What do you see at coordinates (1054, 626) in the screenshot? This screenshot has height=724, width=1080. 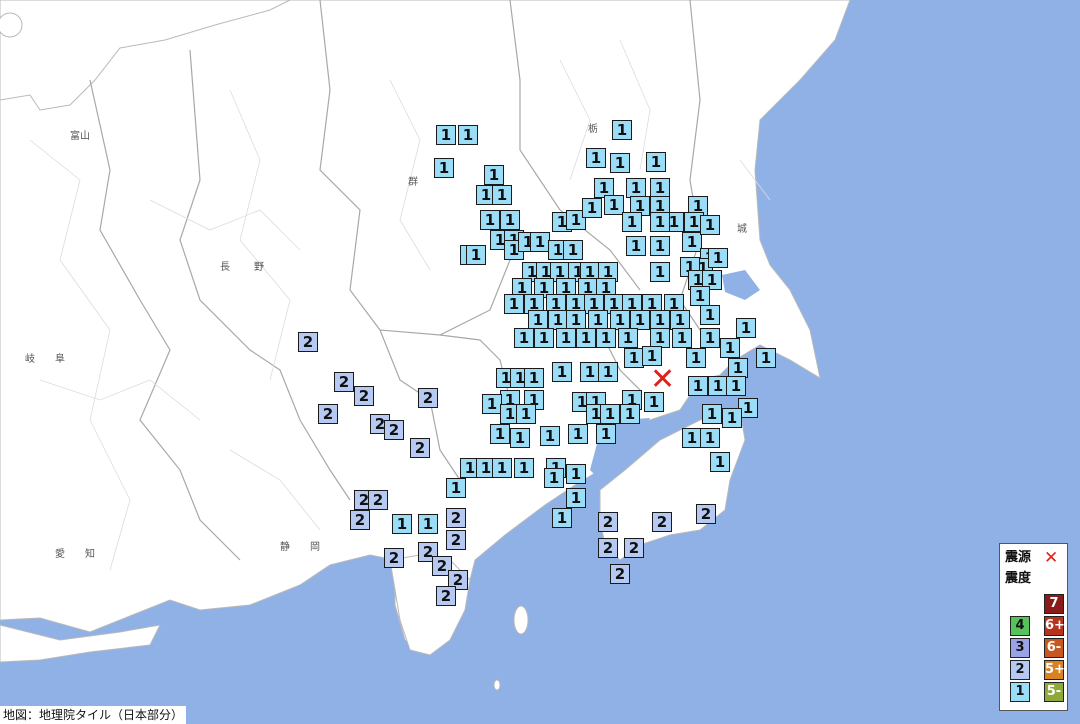 I see `legend-swatch-intensity-6-plus: 6+` at bounding box center [1054, 626].